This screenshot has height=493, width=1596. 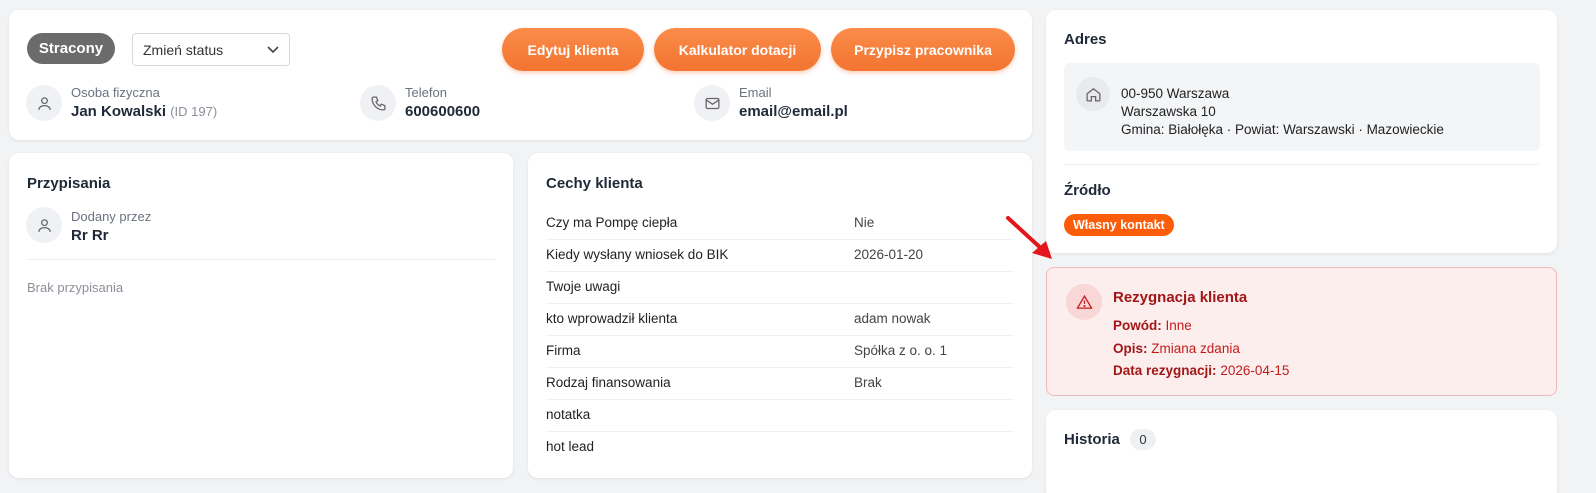 What do you see at coordinates (426, 92) in the screenshot?
I see `phone-label: Telefon` at bounding box center [426, 92].